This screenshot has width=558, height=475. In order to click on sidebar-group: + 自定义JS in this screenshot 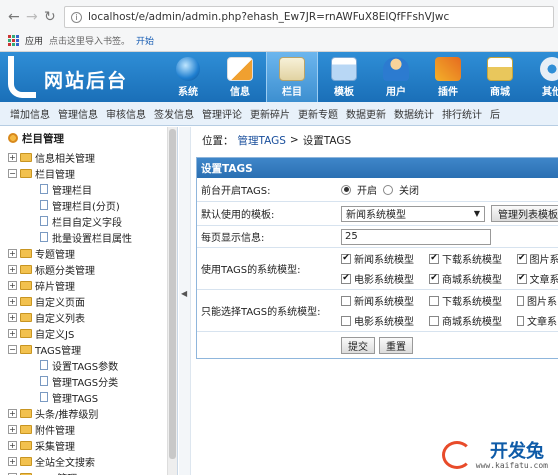, I will do `click(88, 333)`.